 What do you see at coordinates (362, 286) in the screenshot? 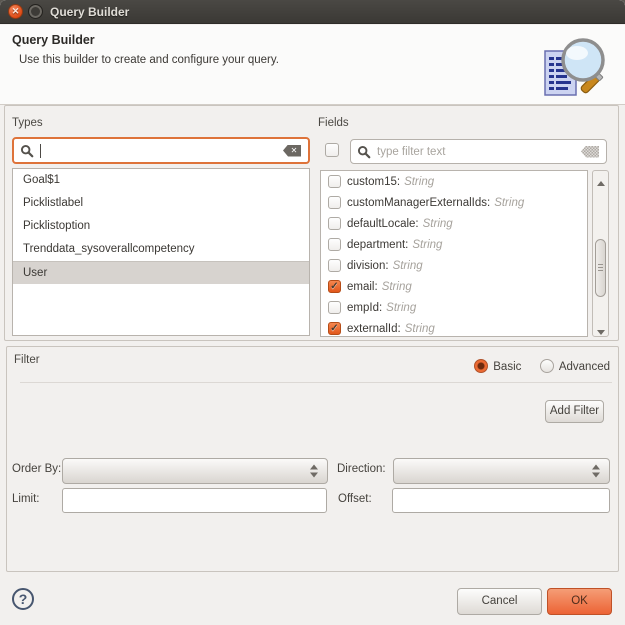
I see `field-name: email:` at bounding box center [362, 286].